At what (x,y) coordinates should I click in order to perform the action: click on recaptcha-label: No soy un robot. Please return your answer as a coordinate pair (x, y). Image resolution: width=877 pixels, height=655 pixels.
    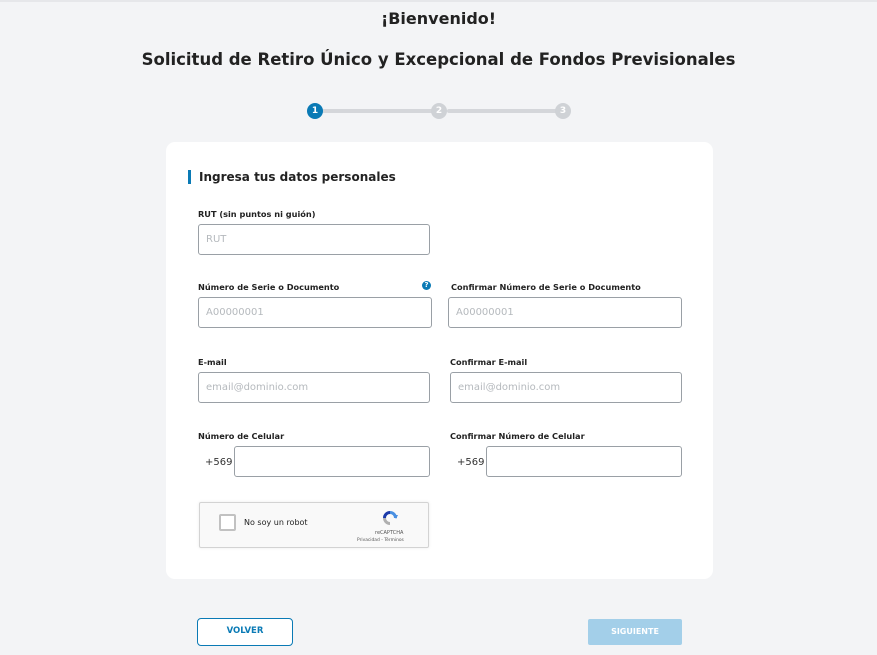
    Looking at the image, I should click on (276, 522).